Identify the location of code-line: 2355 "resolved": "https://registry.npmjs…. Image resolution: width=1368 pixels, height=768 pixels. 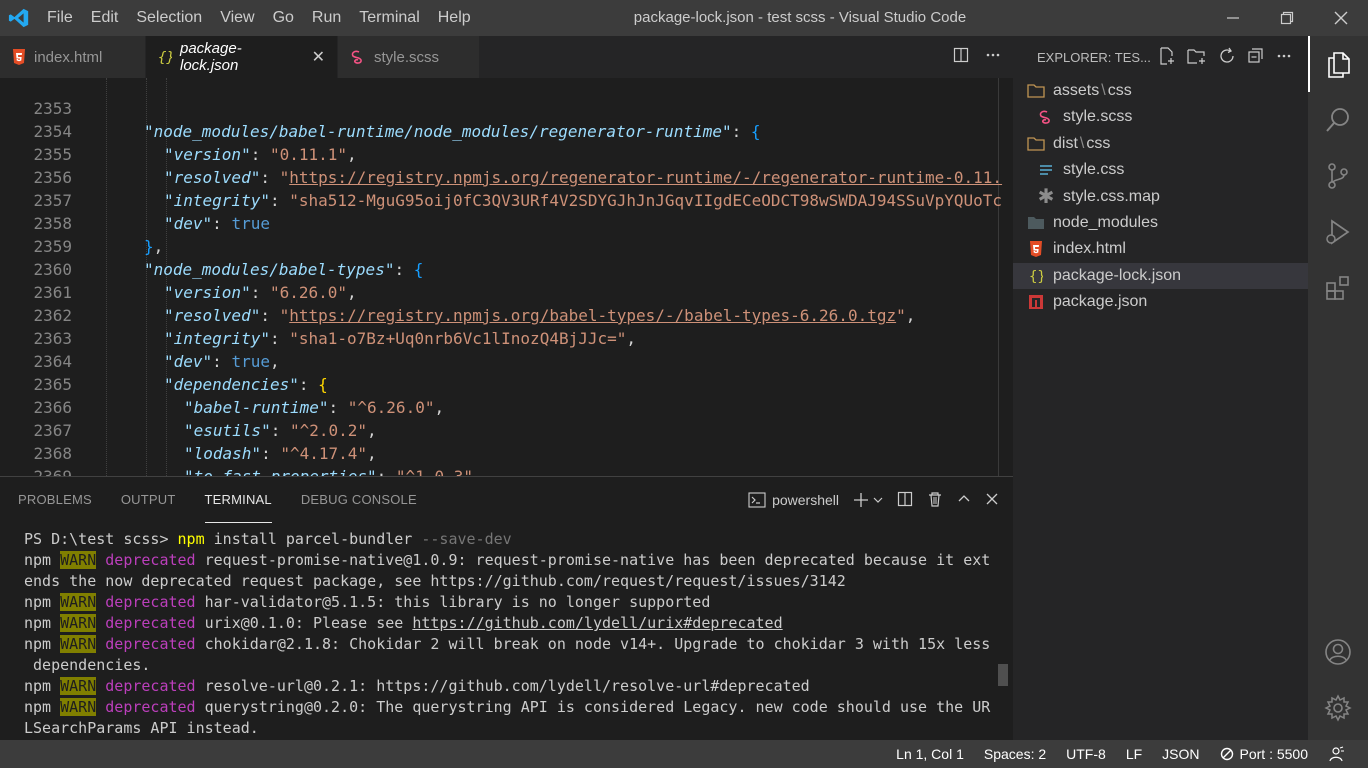
(506, 153).